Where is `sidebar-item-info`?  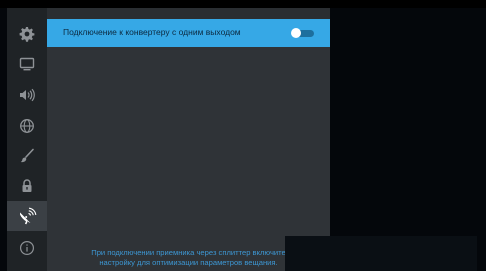
sidebar-item-info is located at coordinates (27, 248).